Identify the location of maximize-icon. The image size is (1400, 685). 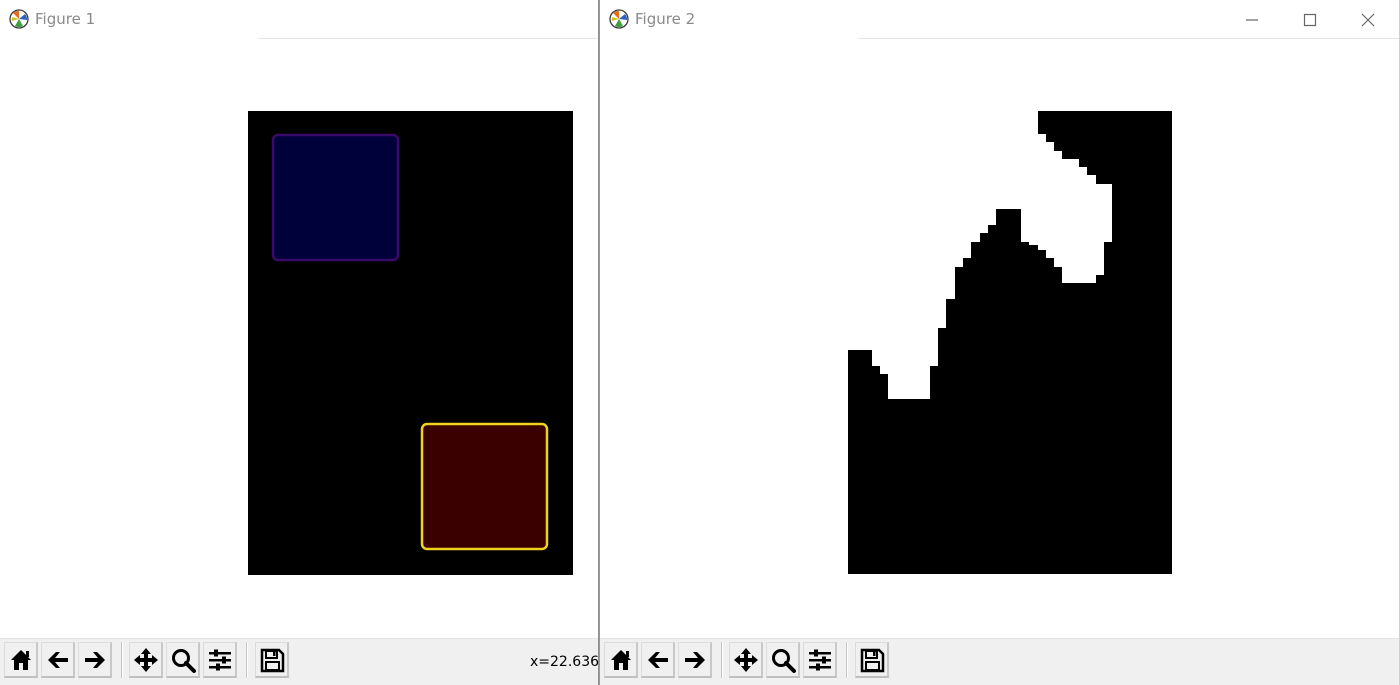
(1310, 20).